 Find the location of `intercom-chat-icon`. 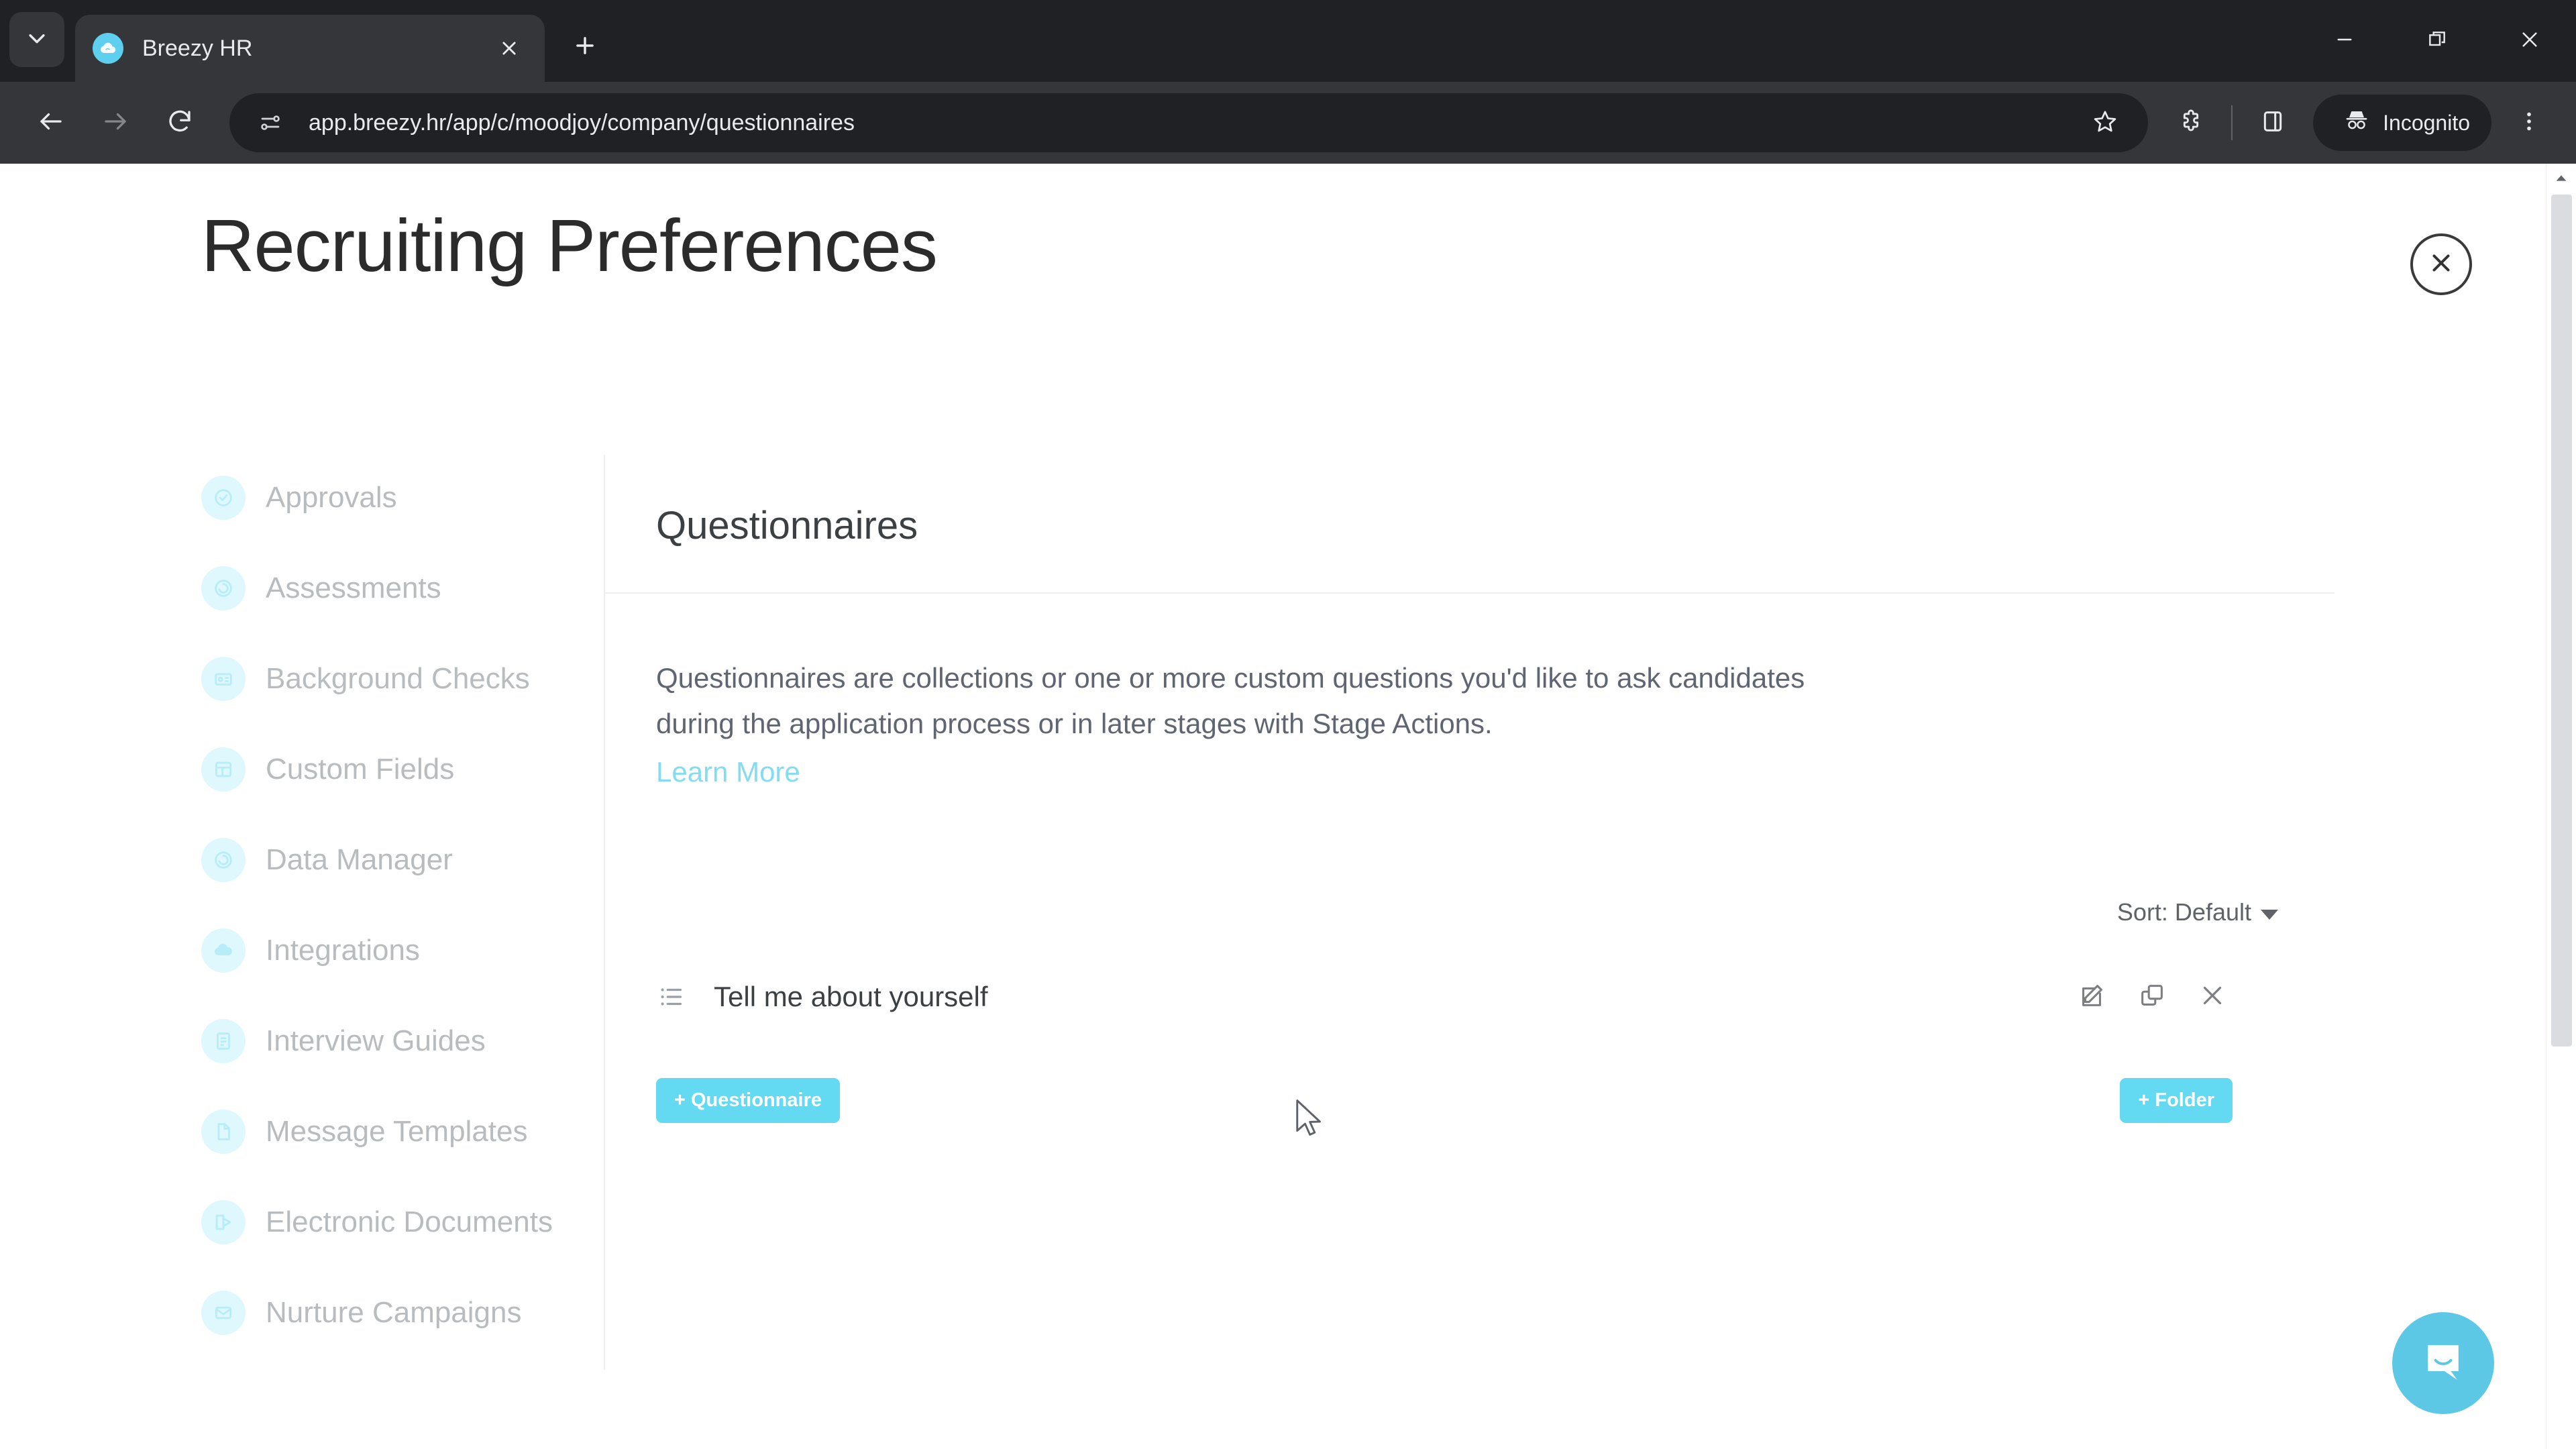

intercom-chat-icon is located at coordinates (2443, 1363).